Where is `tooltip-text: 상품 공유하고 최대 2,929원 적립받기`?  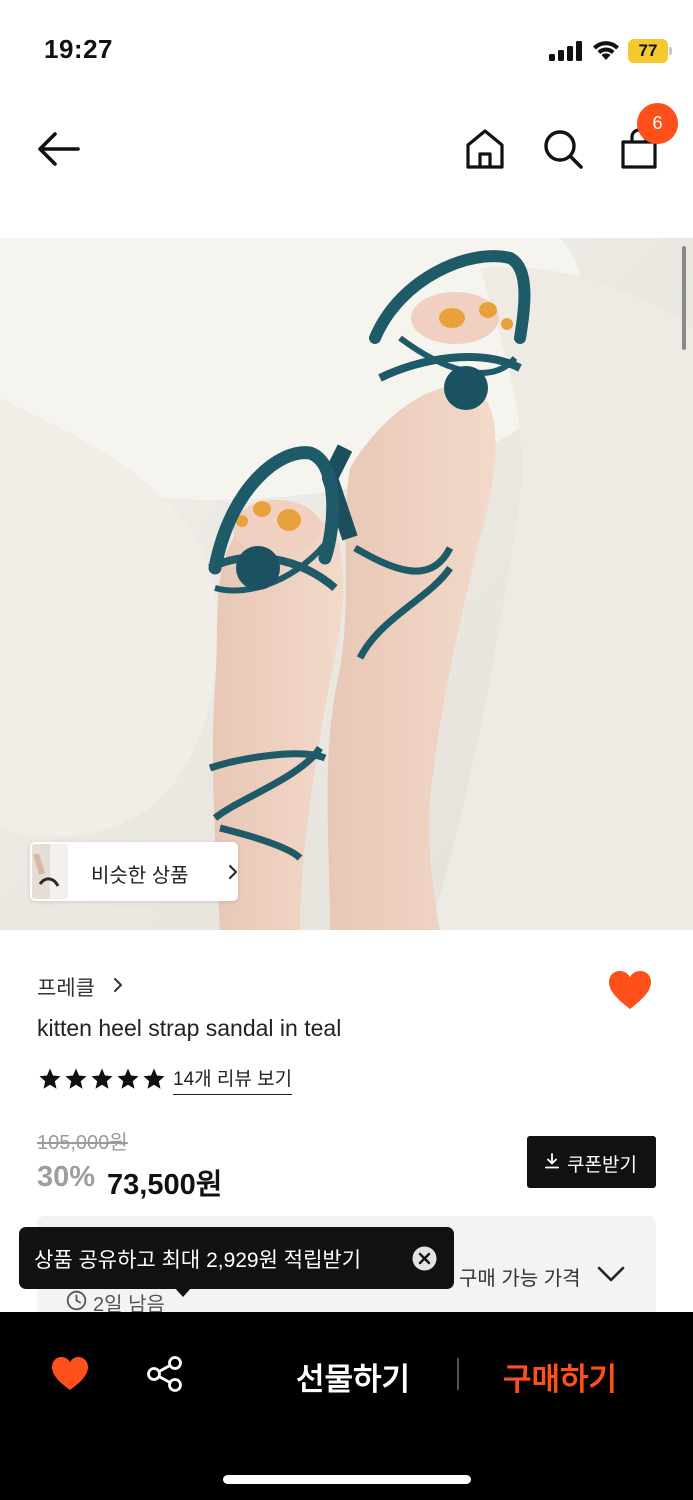 tooltip-text: 상품 공유하고 최대 2,929원 적립받기 is located at coordinates (198, 1260).